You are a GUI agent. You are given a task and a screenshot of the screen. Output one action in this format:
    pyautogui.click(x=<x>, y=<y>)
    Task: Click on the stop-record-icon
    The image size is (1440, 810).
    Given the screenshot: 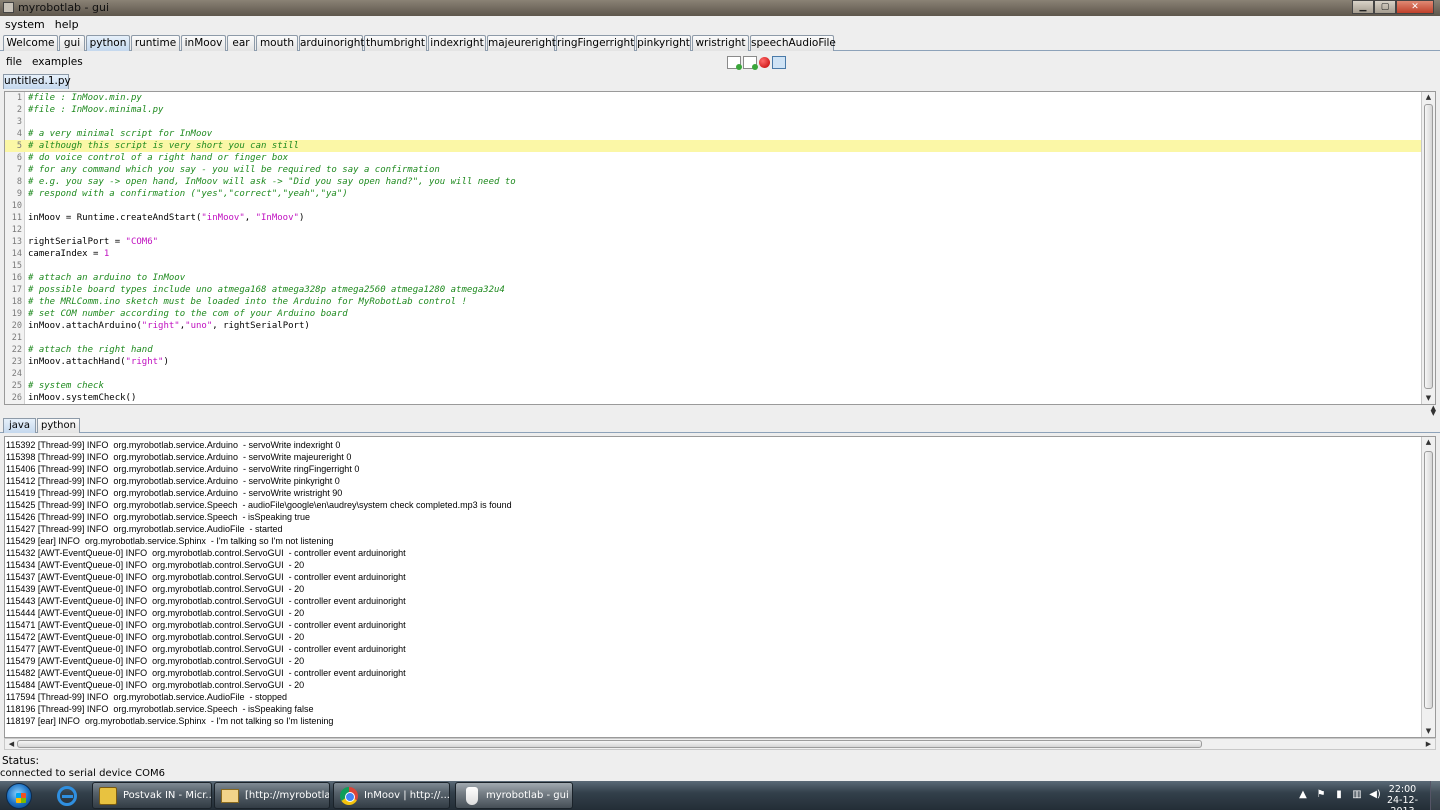 What is the action you would take?
    pyautogui.click(x=764, y=62)
    